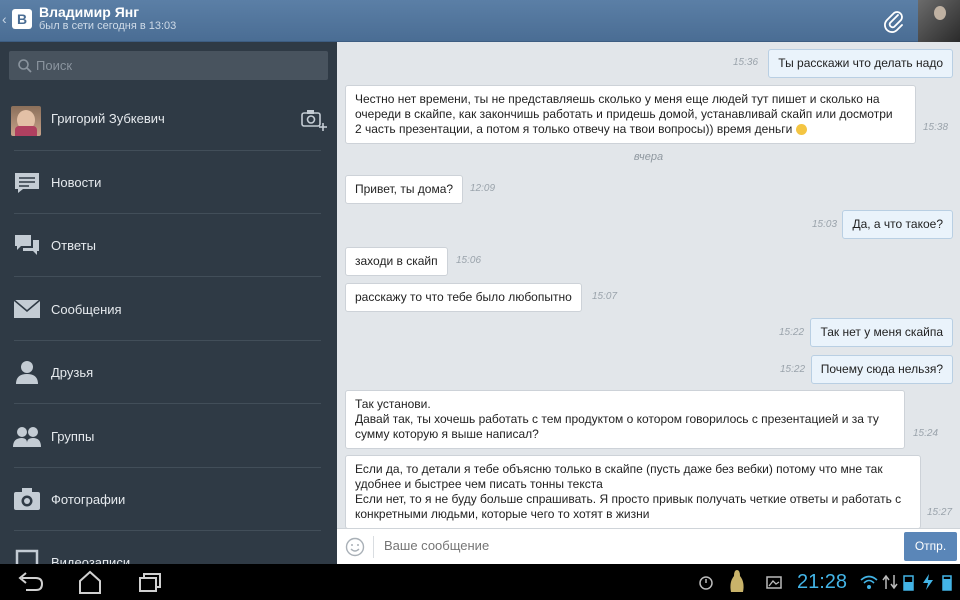  I want to click on wifi-icon, so click(869, 582).